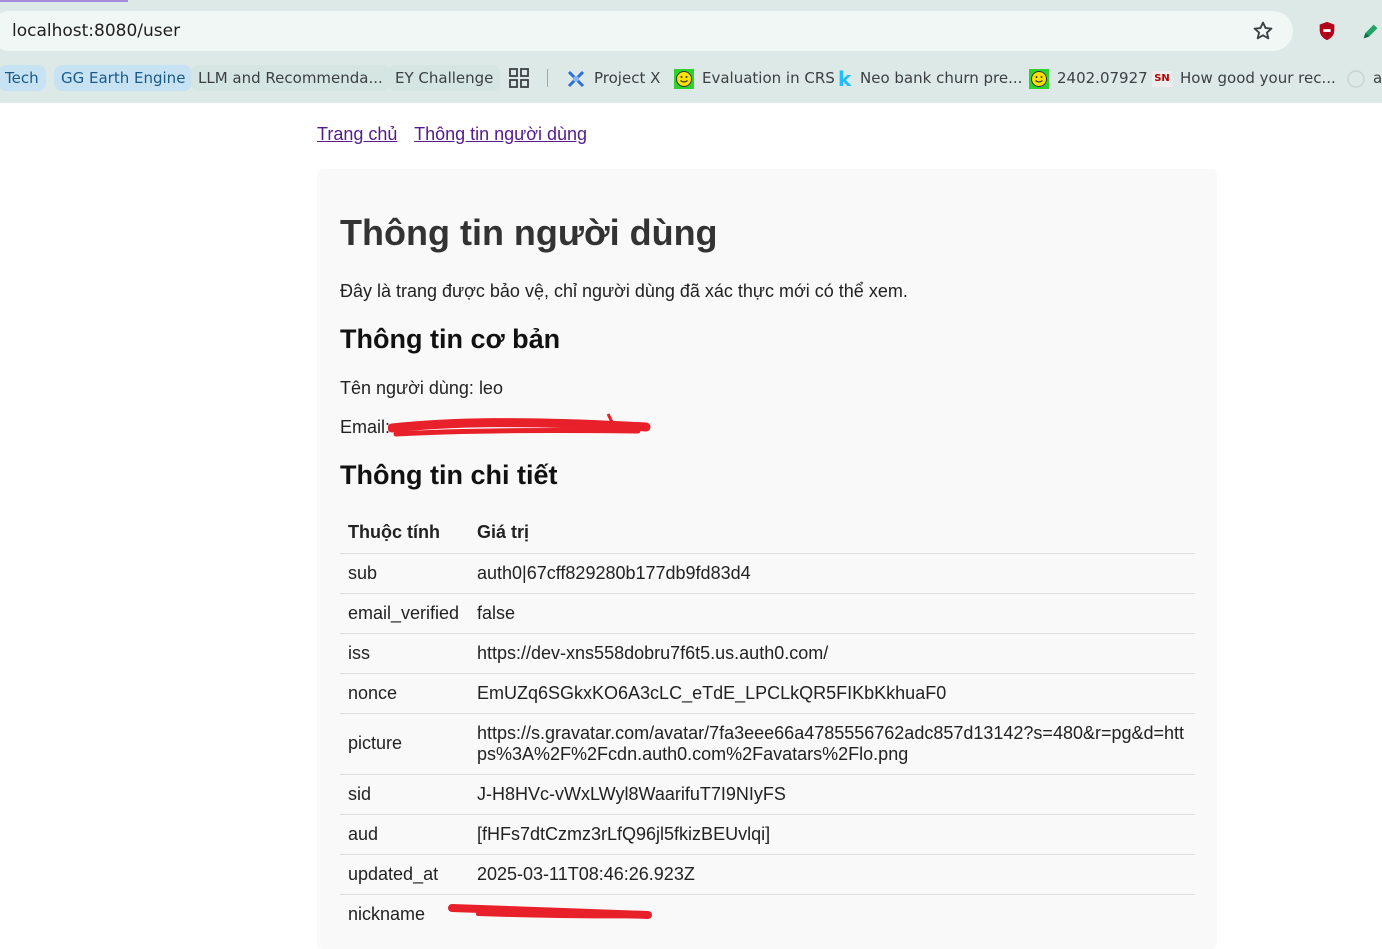 The width and height of the screenshot is (1382, 949). Describe the element at coordinates (1263, 31) in the screenshot. I see `bookmark-star-icon` at that location.